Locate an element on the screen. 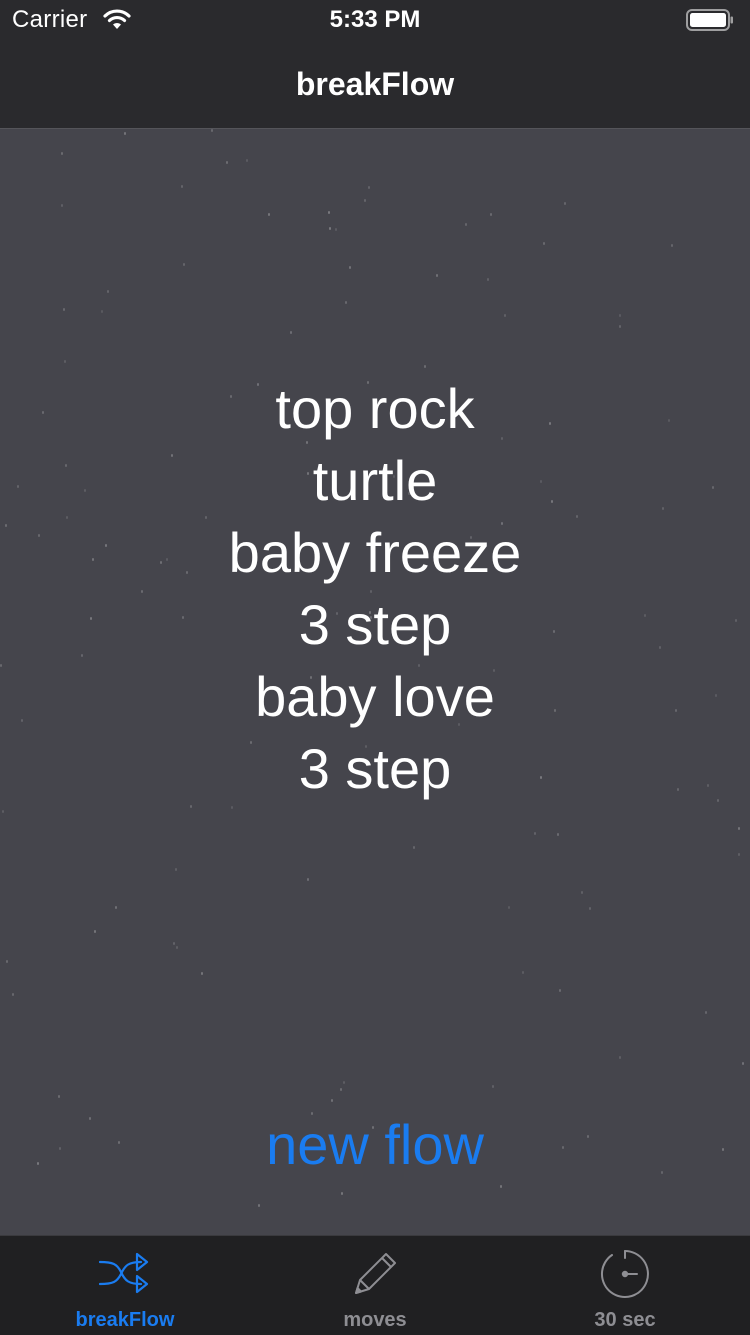  tab-timer: 30 sec is located at coordinates (625, 1285).